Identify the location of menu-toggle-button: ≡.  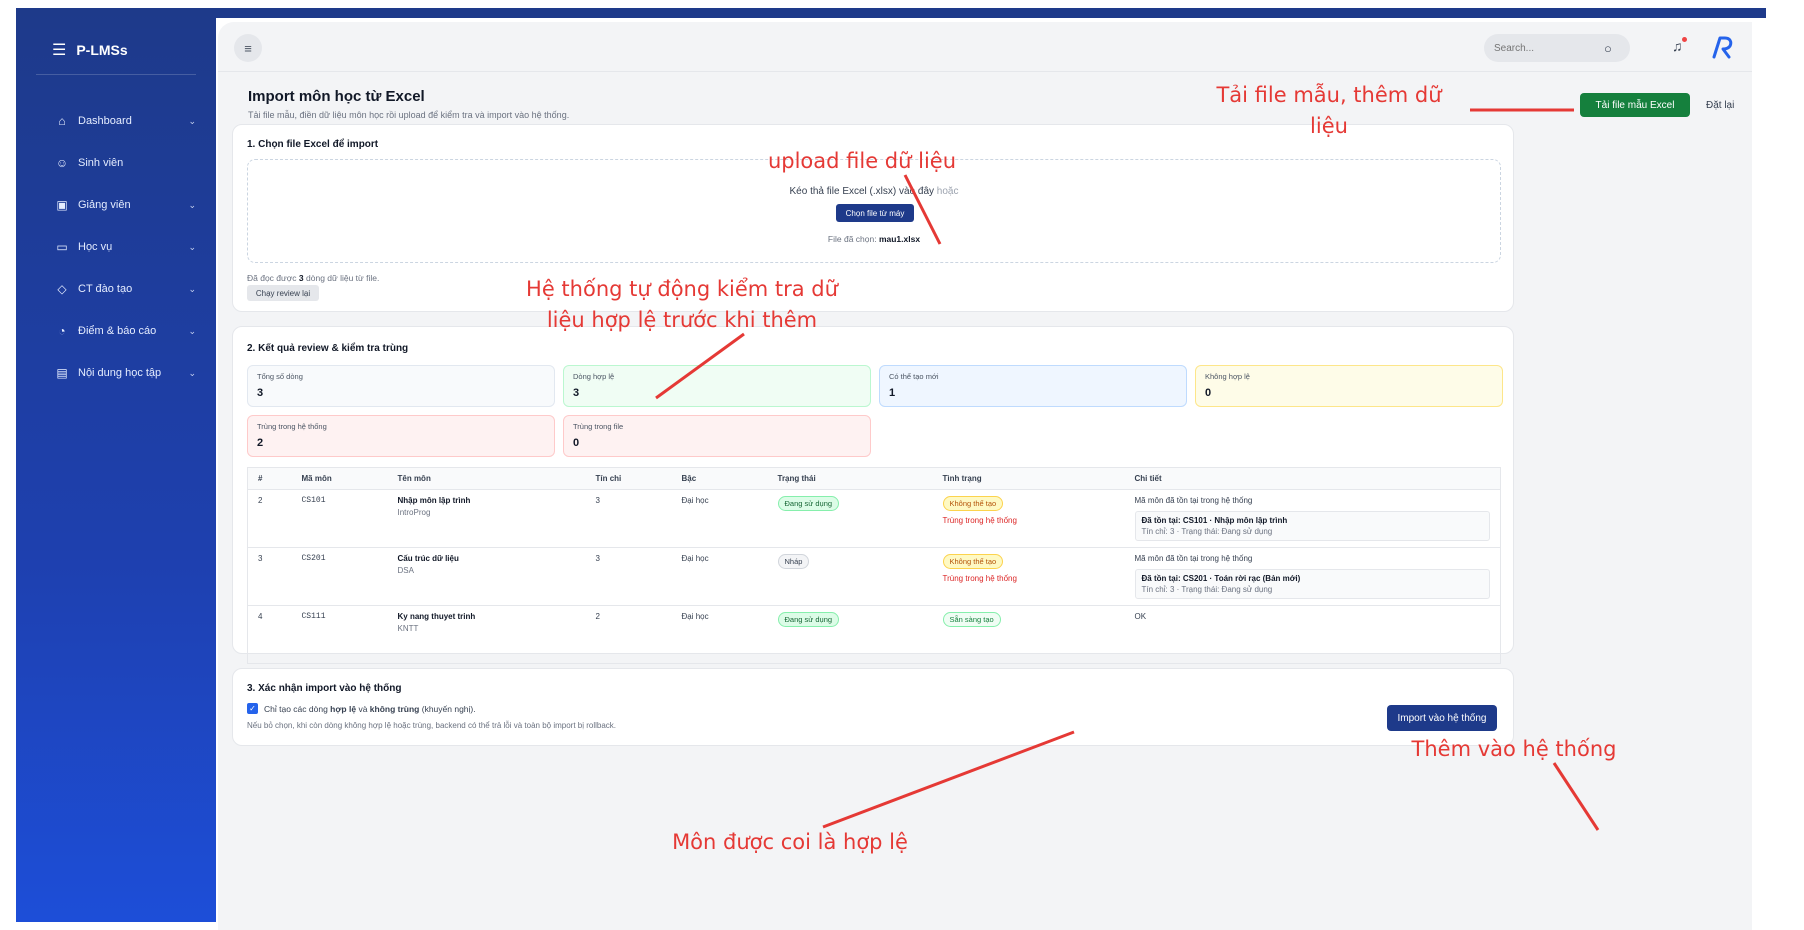
(248, 48).